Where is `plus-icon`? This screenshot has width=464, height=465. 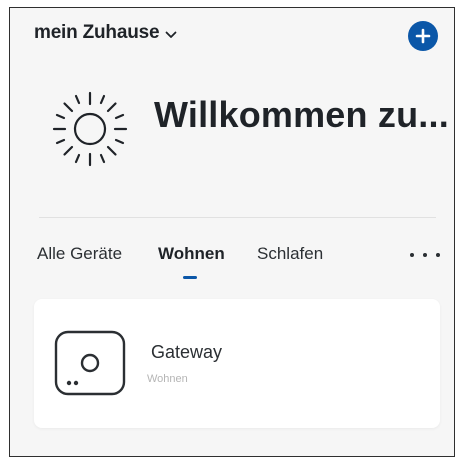 plus-icon is located at coordinates (423, 36).